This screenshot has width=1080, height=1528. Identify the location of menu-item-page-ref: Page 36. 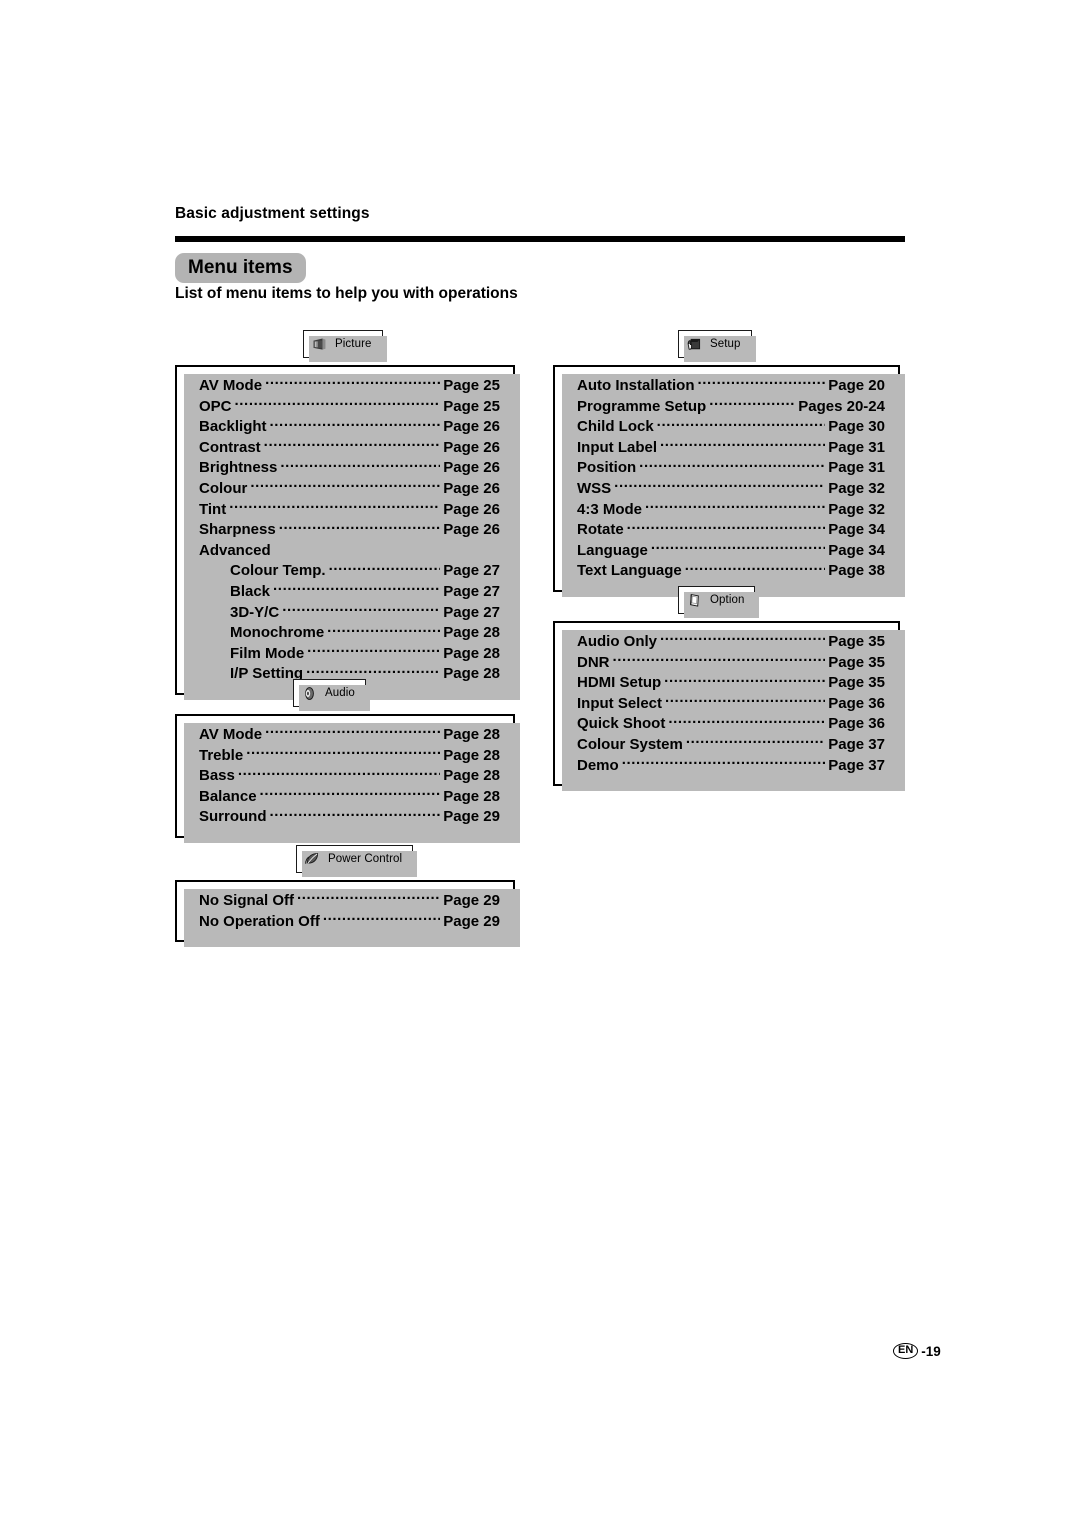
(856, 703).